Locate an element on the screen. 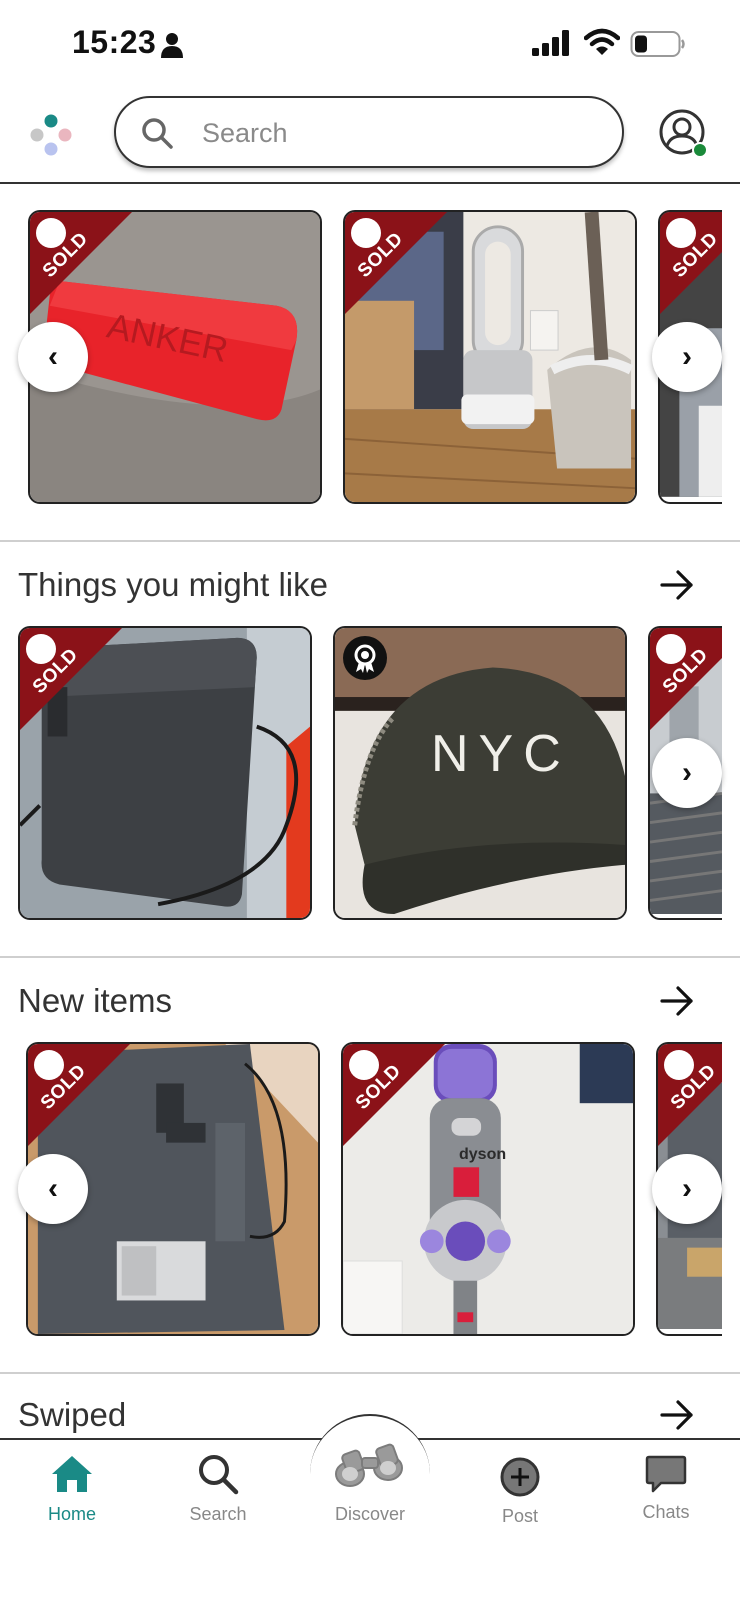 The width and height of the screenshot is (740, 1600). listing-card: dyson SOLD is located at coordinates (488, 1189).